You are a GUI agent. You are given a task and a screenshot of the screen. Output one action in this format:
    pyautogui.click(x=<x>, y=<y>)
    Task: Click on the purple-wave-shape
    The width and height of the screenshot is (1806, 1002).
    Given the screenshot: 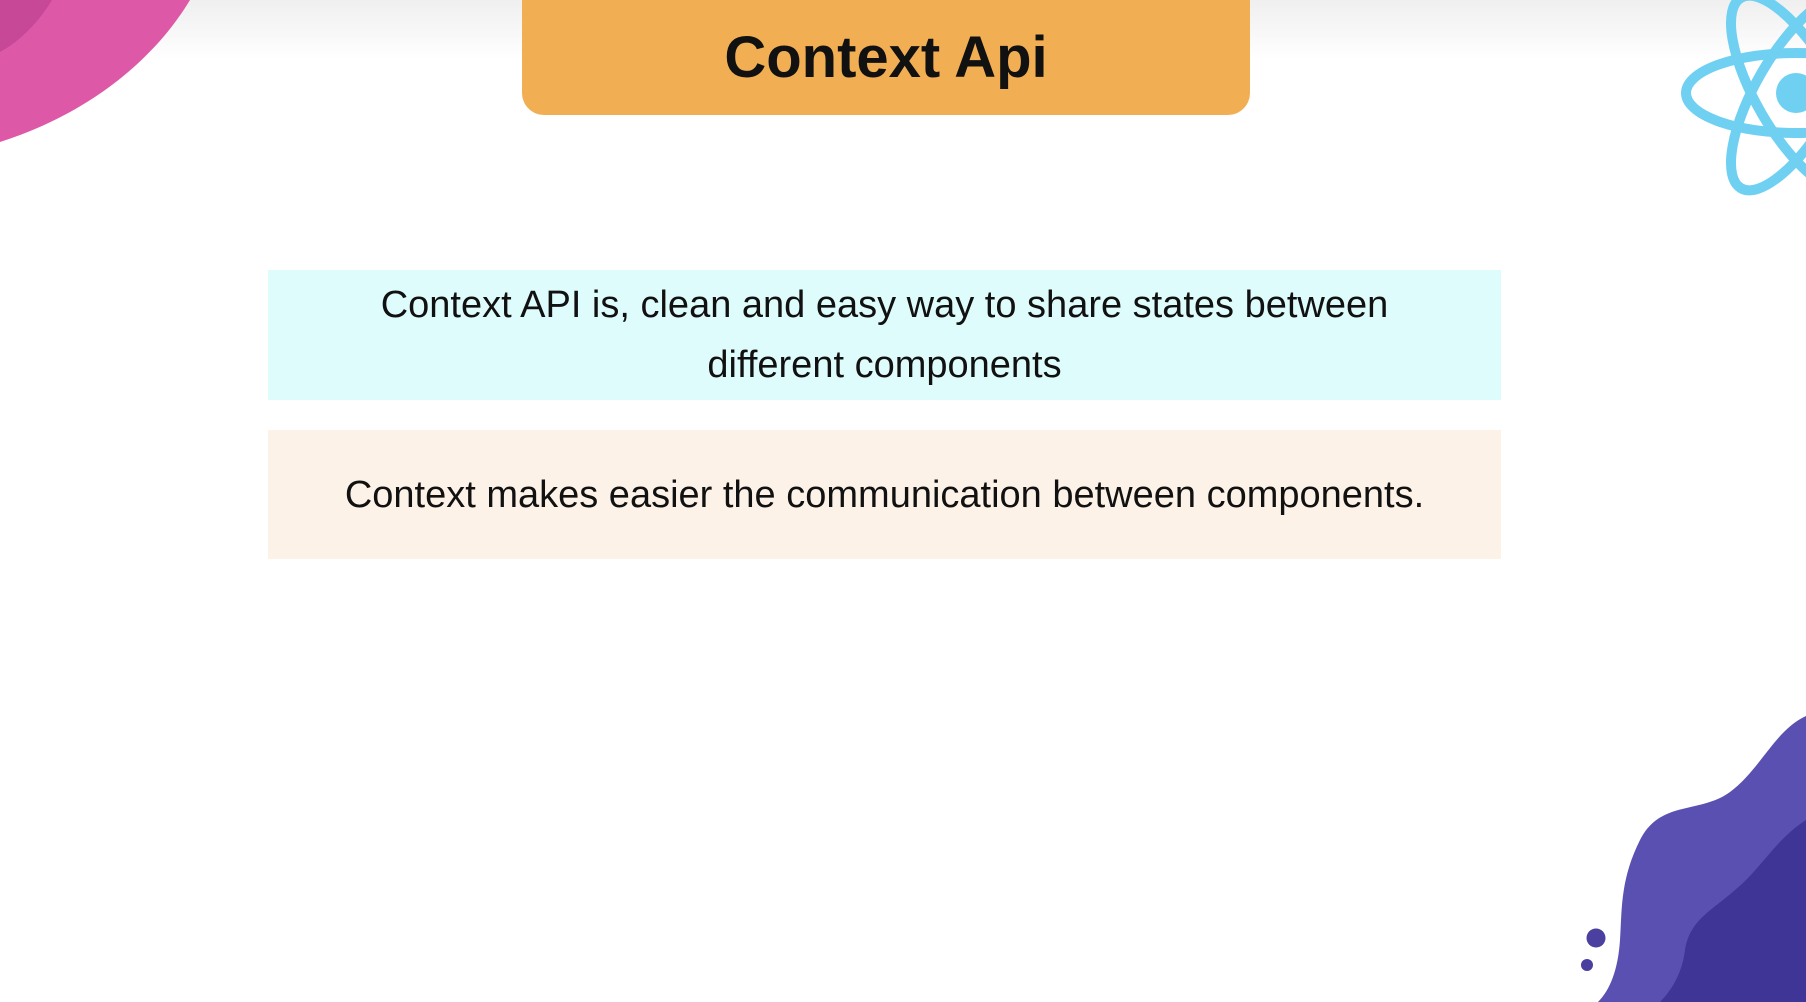 What is the action you would take?
    pyautogui.click(x=1693, y=859)
    